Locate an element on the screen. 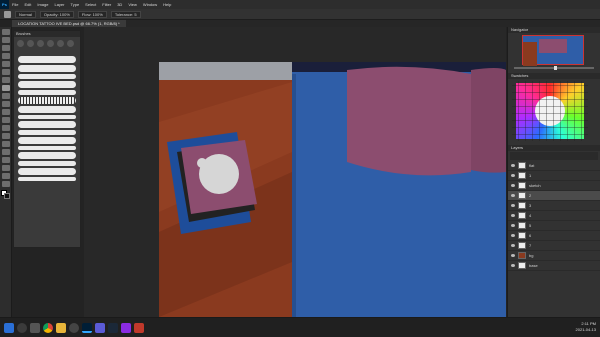  crop-tool-icon is located at coordinates (5, 64).